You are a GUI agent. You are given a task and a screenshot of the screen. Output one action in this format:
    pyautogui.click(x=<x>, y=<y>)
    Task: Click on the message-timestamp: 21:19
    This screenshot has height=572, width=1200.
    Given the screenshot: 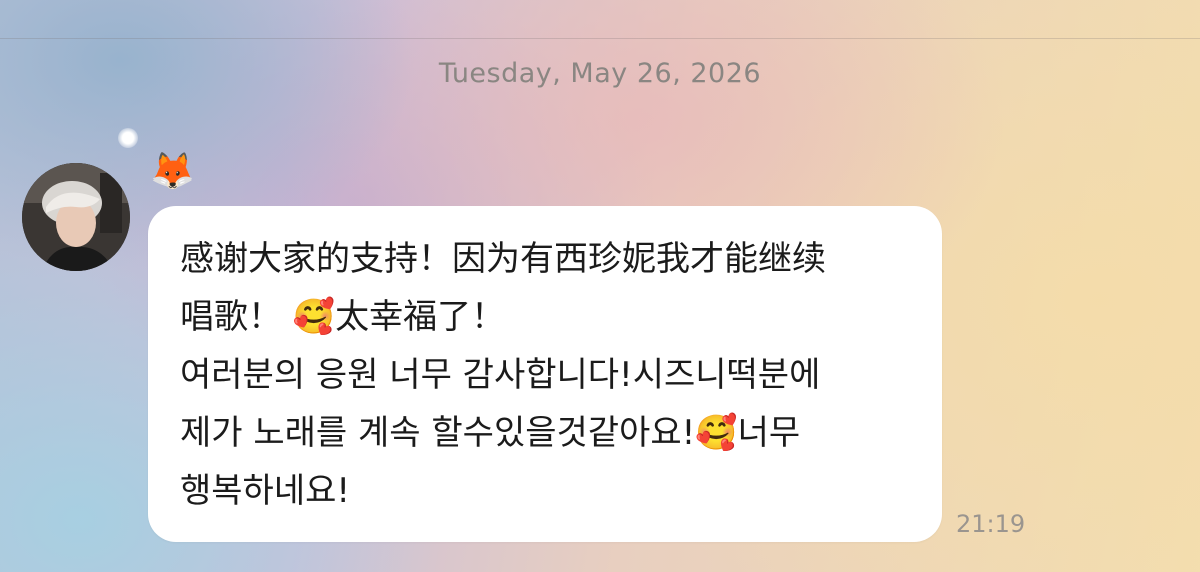 What is the action you would take?
    pyautogui.click(x=991, y=524)
    